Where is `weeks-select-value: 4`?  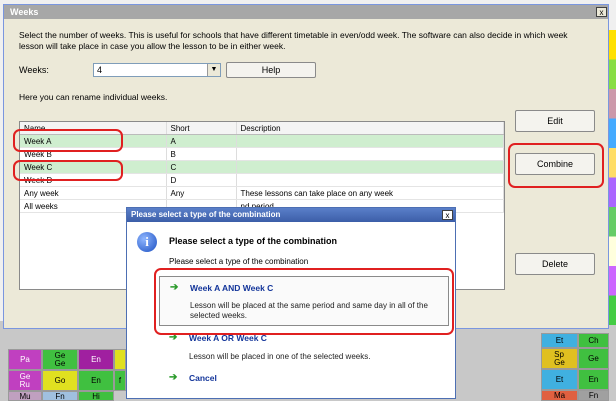 weeks-select-value: 4 is located at coordinates (100, 70).